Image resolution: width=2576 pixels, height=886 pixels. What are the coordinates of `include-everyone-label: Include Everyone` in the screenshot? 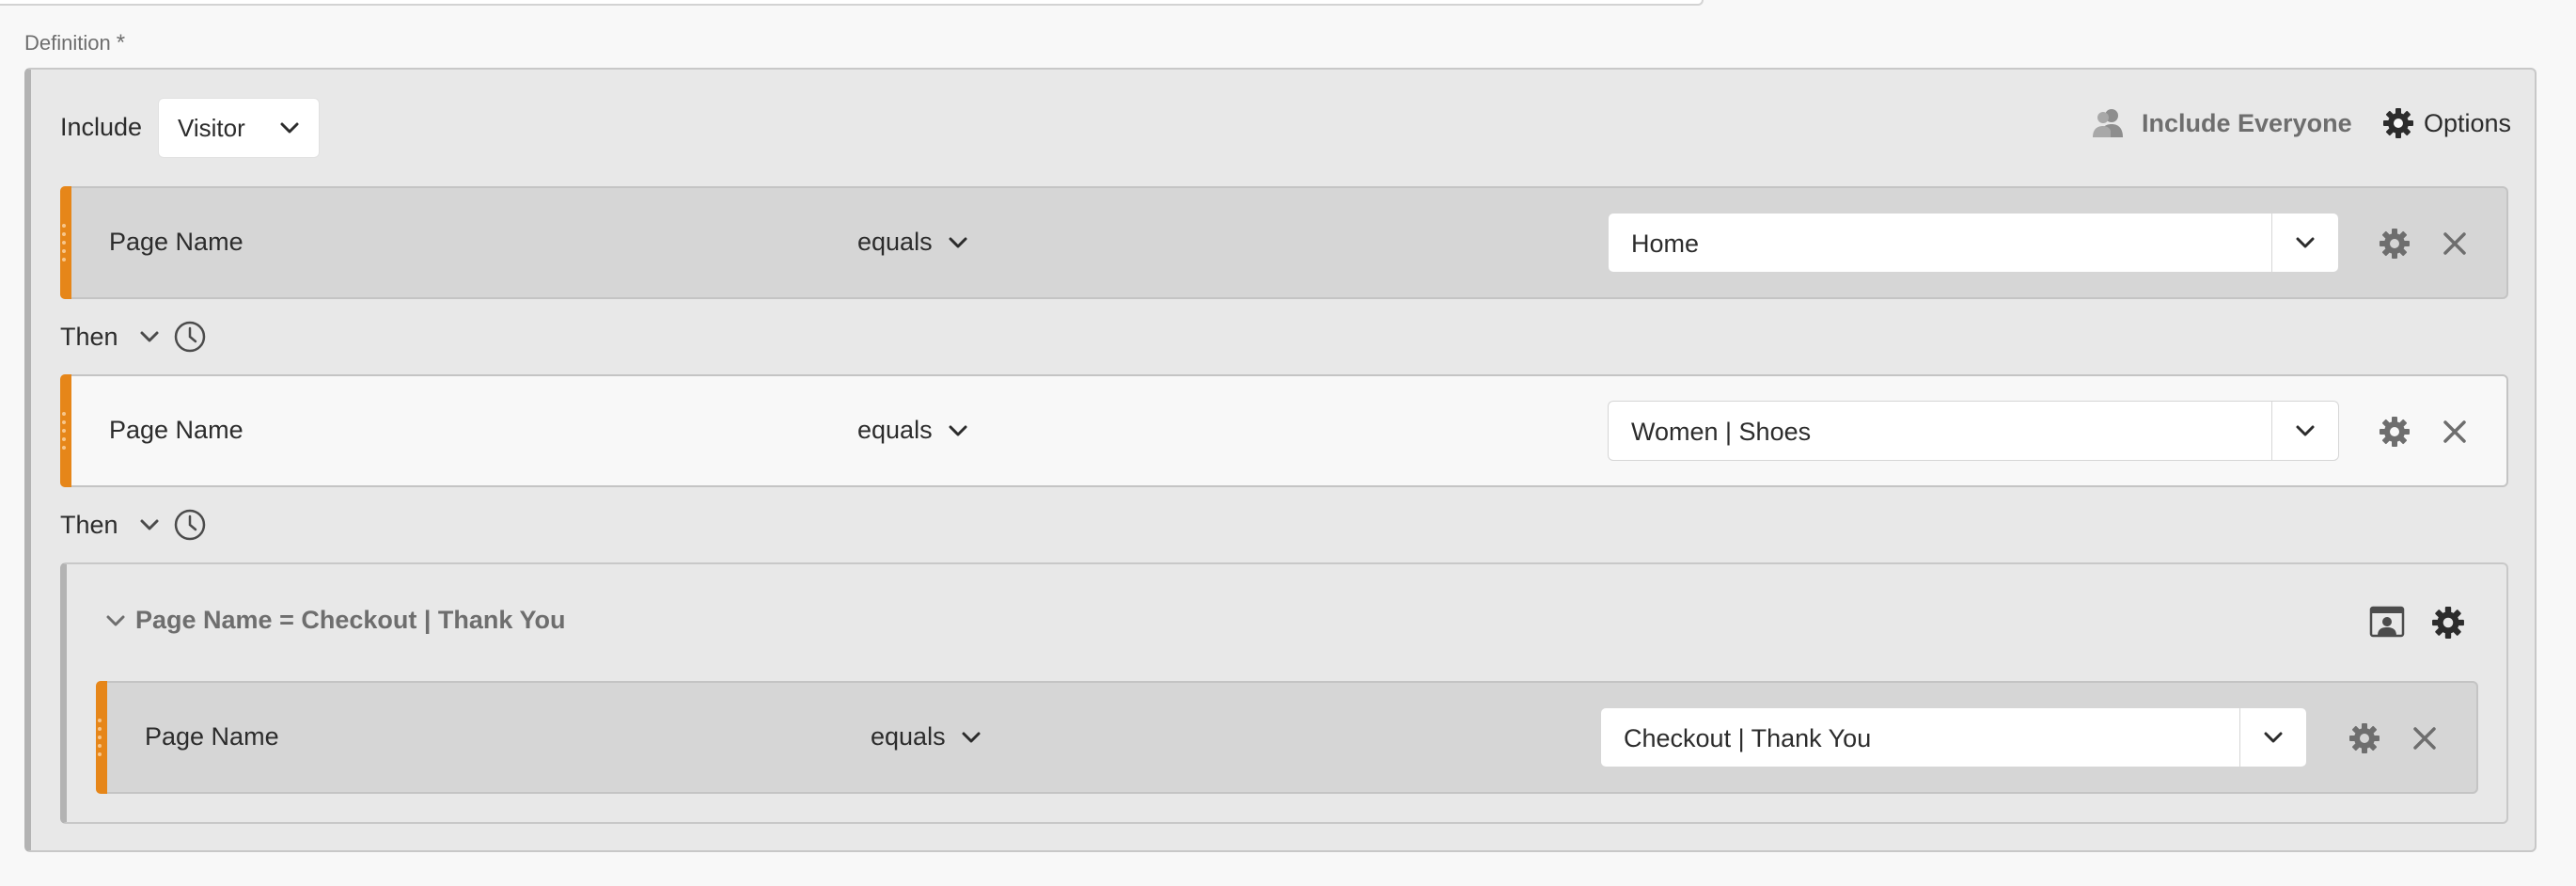 It's located at (2247, 122).